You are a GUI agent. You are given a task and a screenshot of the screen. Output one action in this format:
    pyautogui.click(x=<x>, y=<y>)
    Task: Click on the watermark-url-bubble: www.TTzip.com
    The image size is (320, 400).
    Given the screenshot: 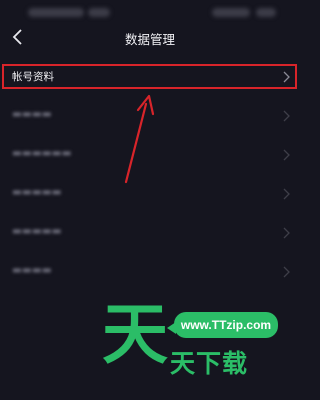 What is the action you would take?
    pyautogui.click(x=222, y=325)
    